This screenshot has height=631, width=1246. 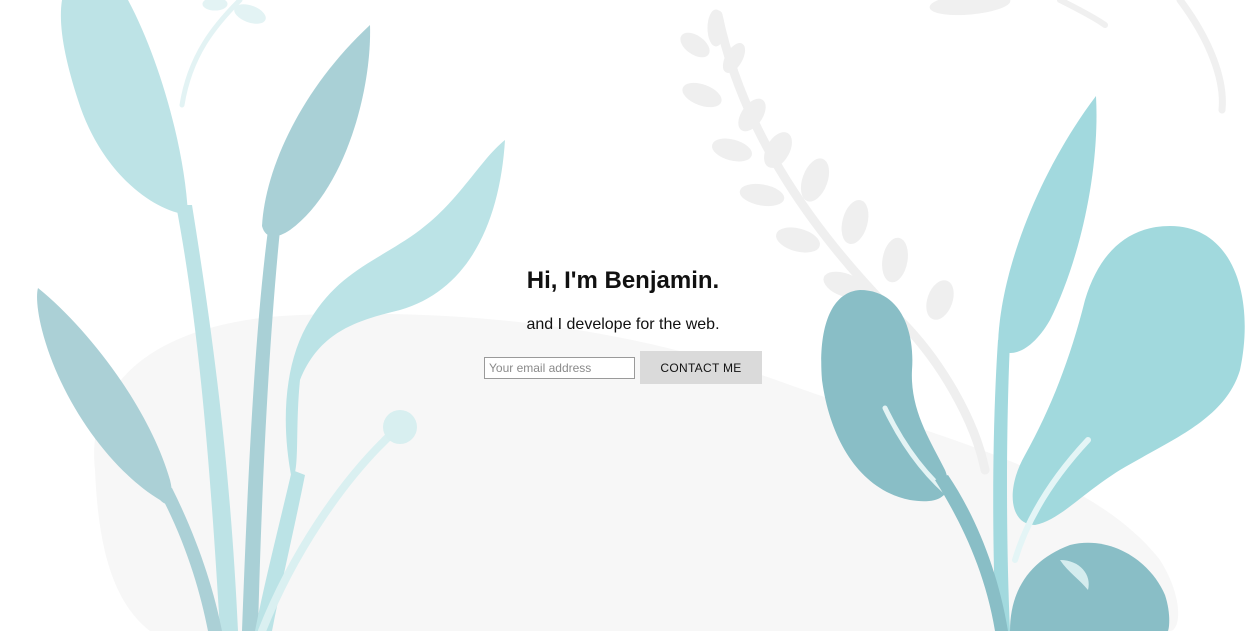 I want to click on light-sprig-top-illustration, so click(x=222, y=54).